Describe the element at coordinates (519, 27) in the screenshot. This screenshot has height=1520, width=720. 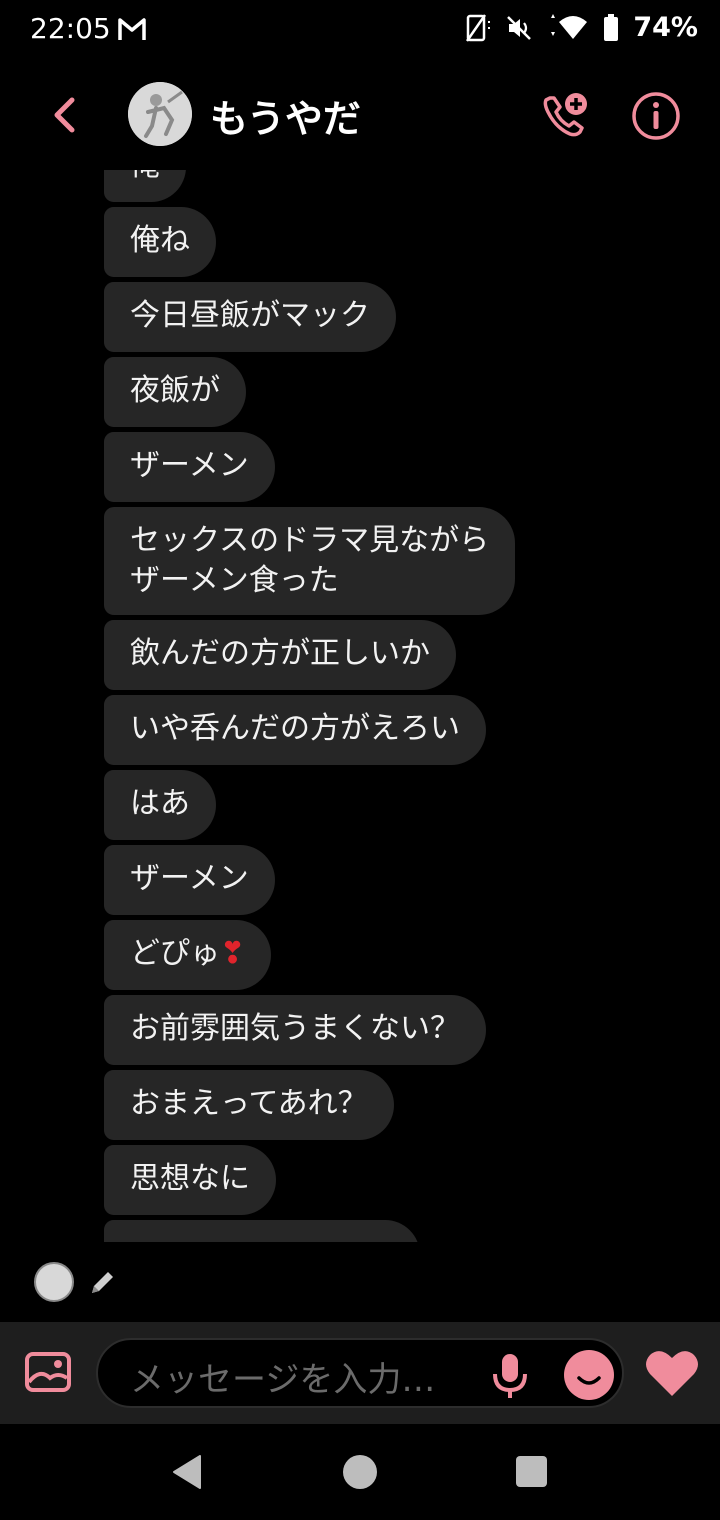
I see `mute-icon` at that location.